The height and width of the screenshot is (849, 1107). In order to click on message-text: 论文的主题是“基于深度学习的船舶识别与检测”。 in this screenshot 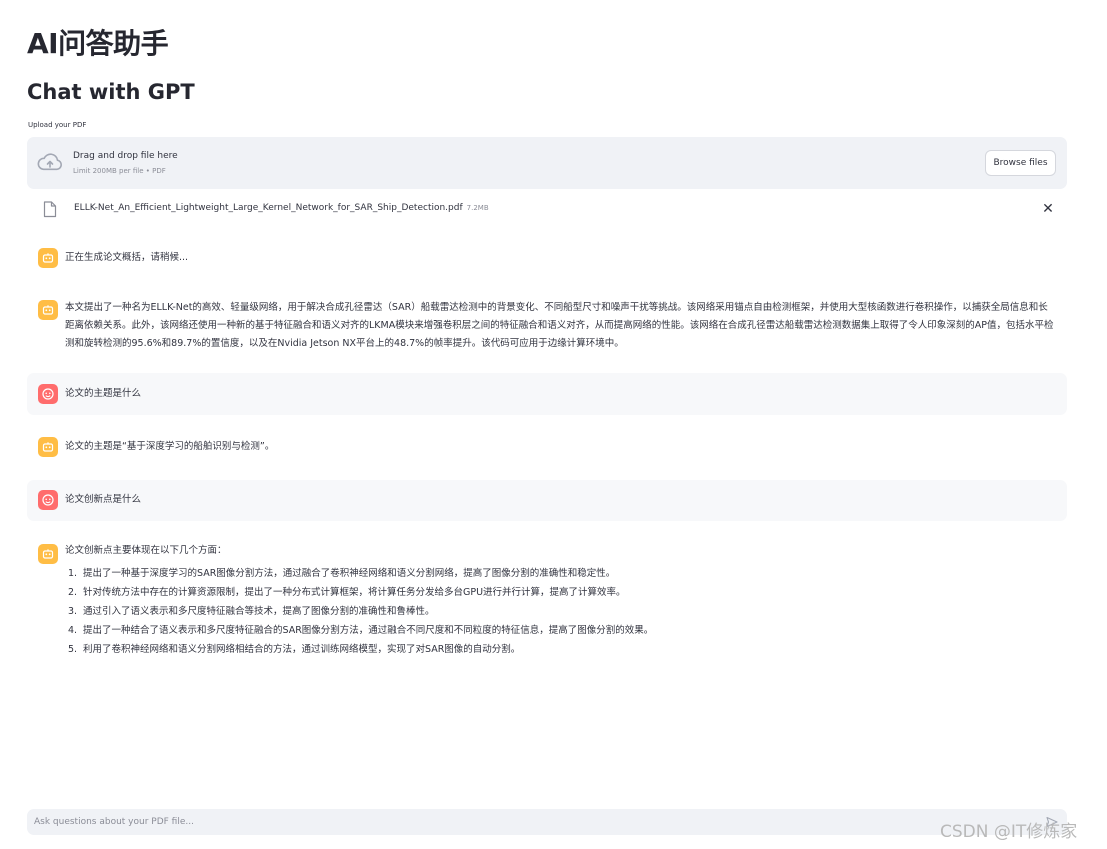, I will do `click(170, 446)`.